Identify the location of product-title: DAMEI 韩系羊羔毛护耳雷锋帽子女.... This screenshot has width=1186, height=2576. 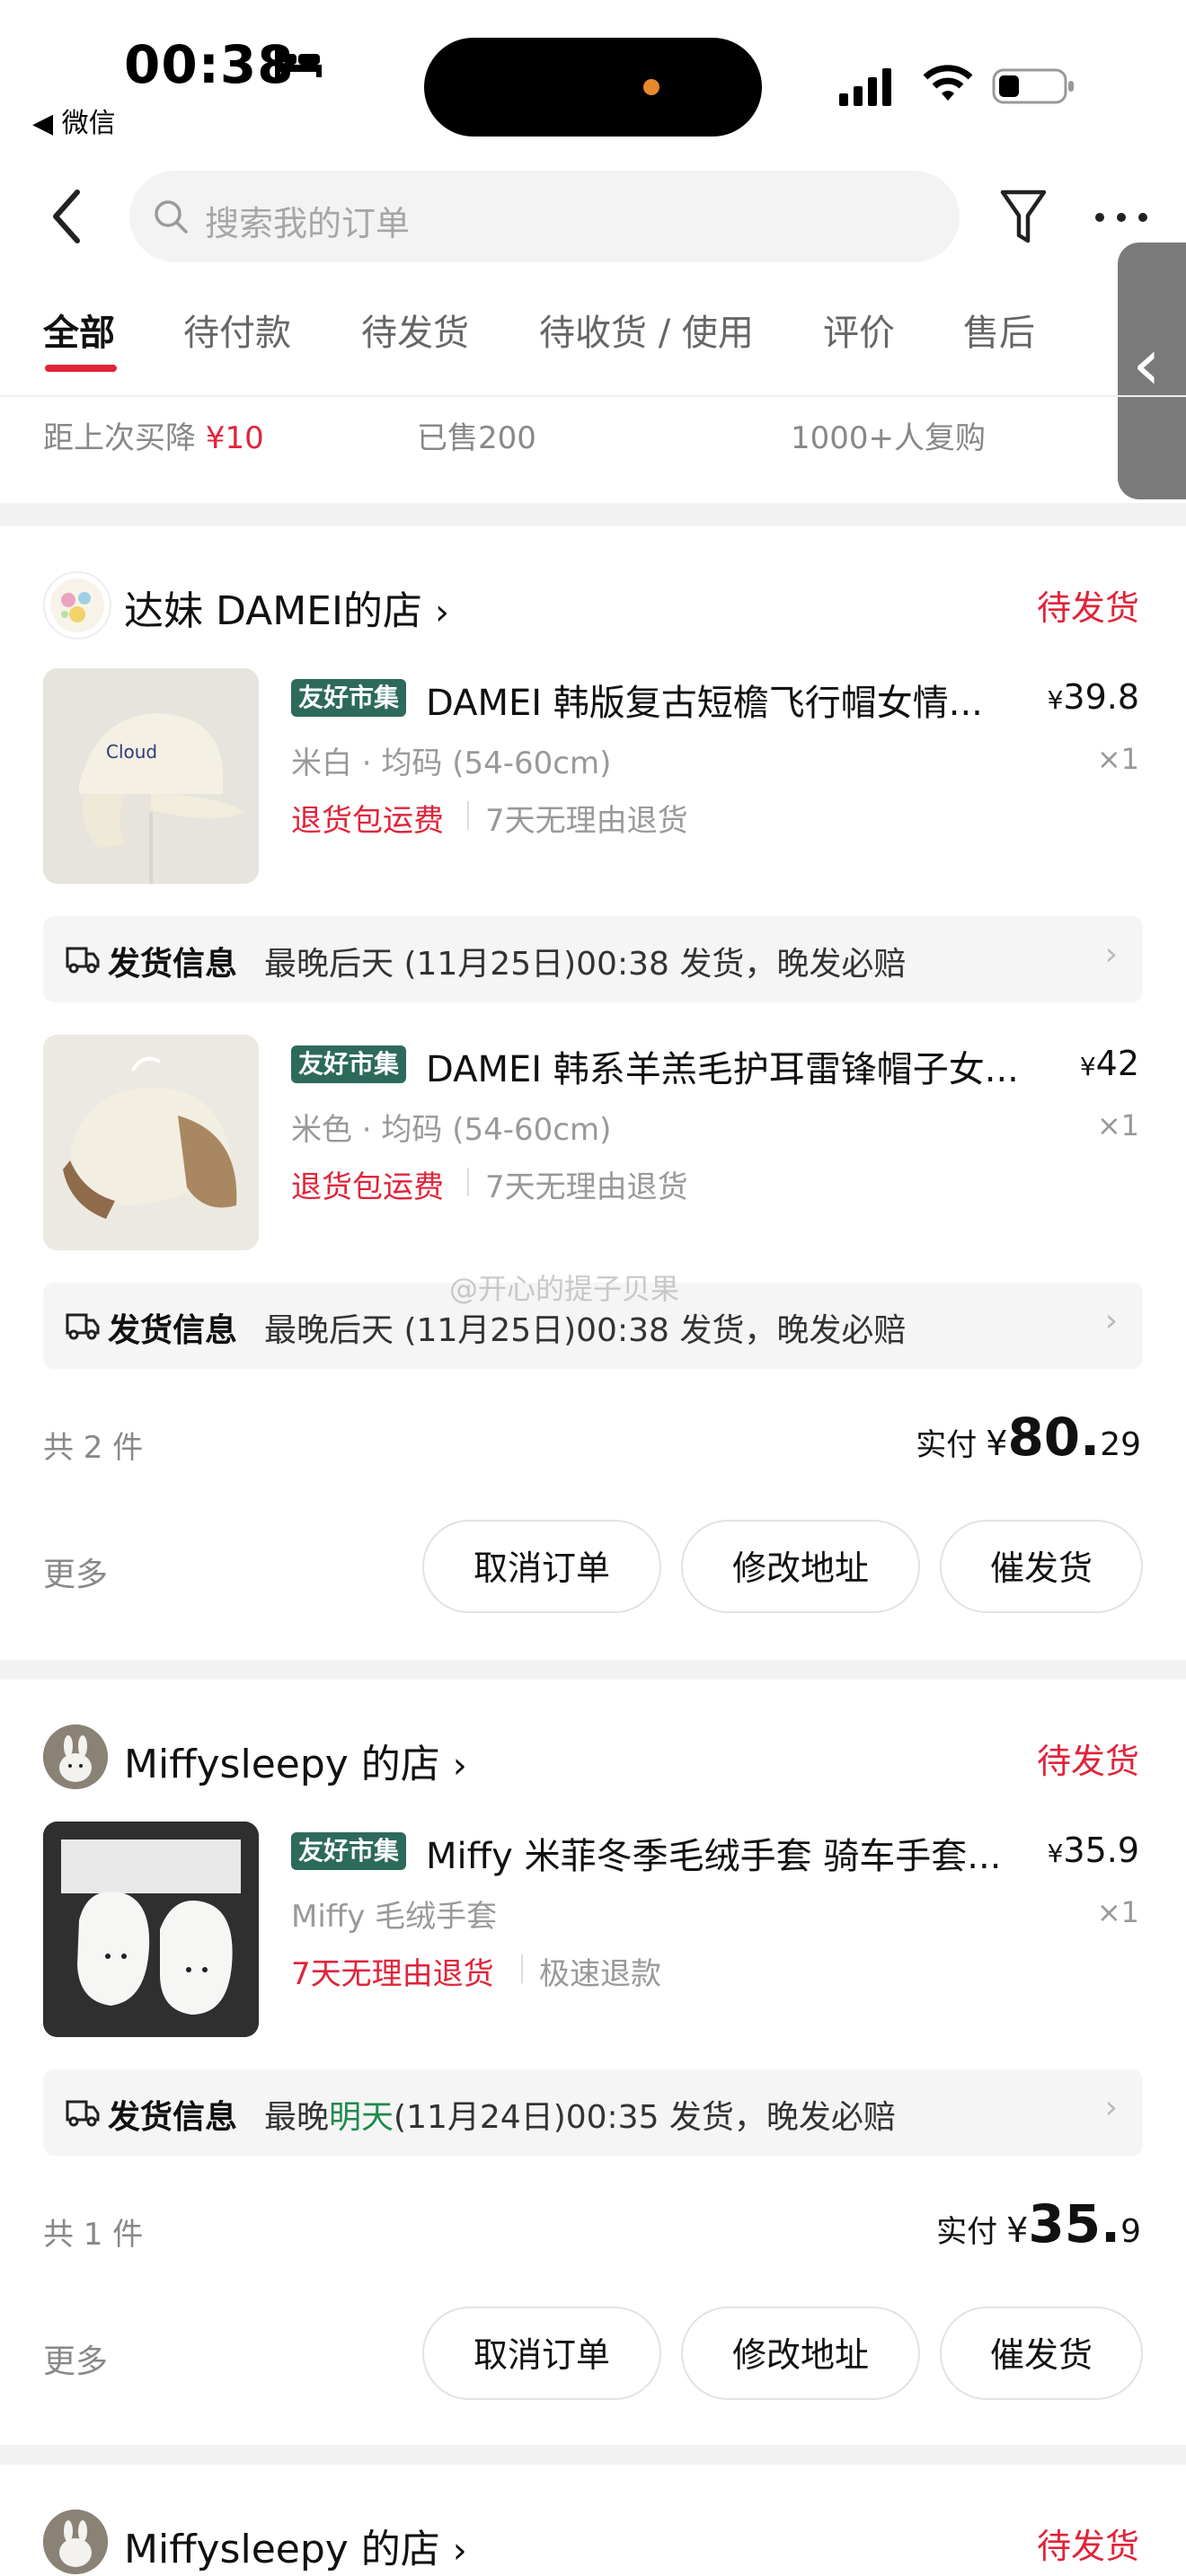
(736, 1066).